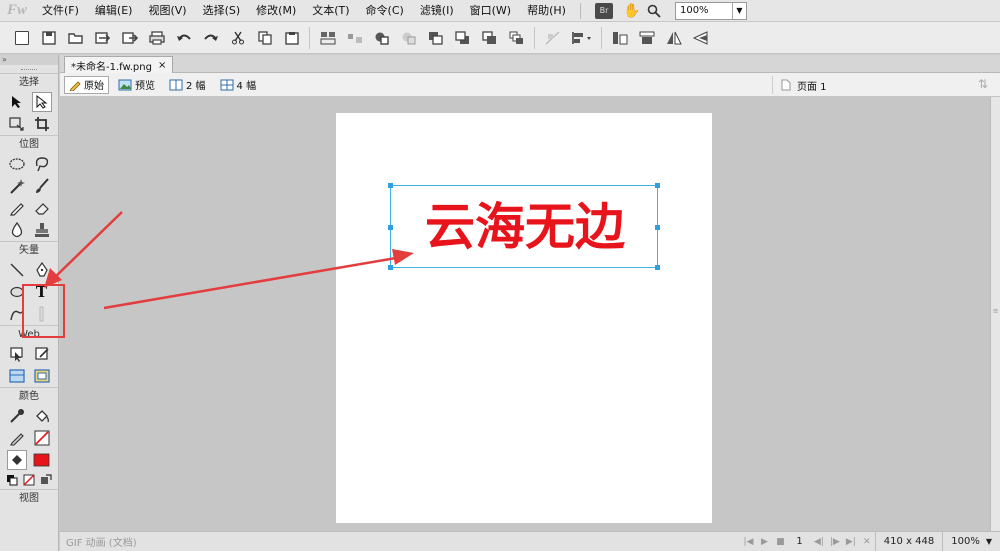 Image resolution: width=1000 pixels, height=551 pixels. Describe the element at coordinates (42, 230) in the screenshot. I see `stamp-tool-icon` at that location.